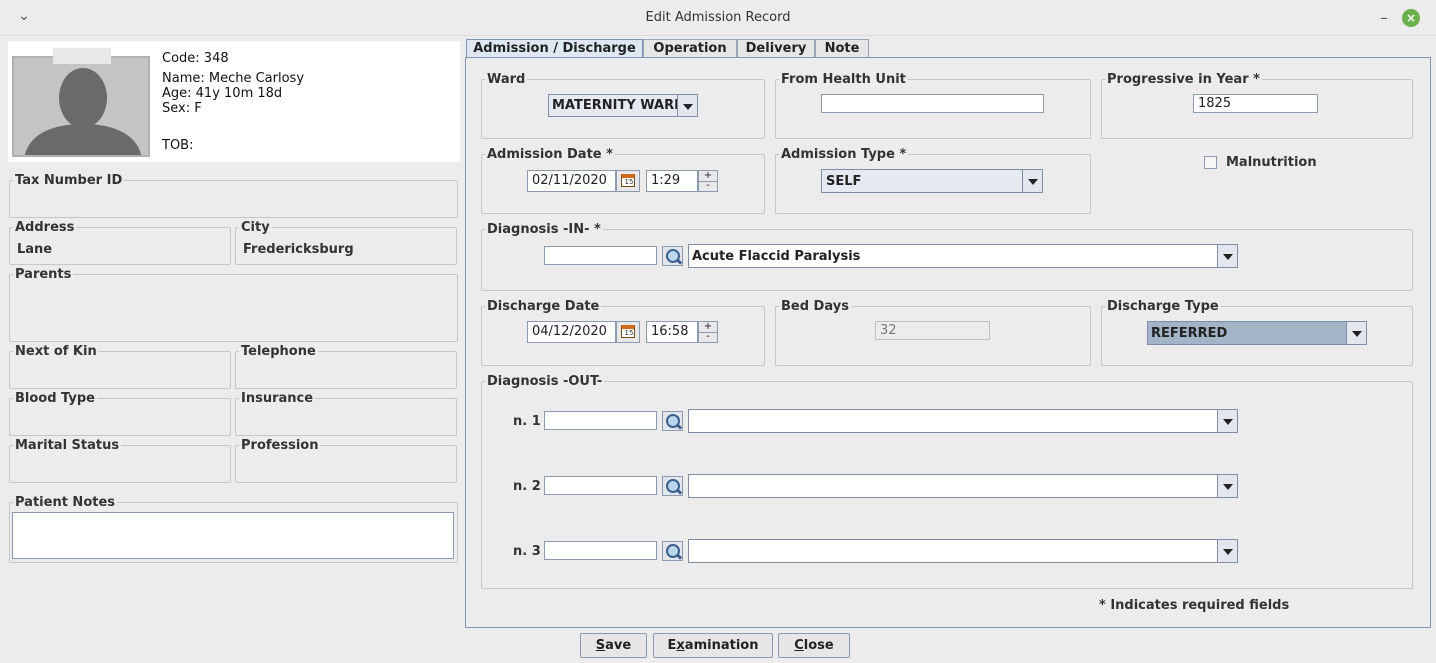 The image size is (1436, 663). I want to click on diagnosis-out-1-label: n. 1, so click(527, 421).